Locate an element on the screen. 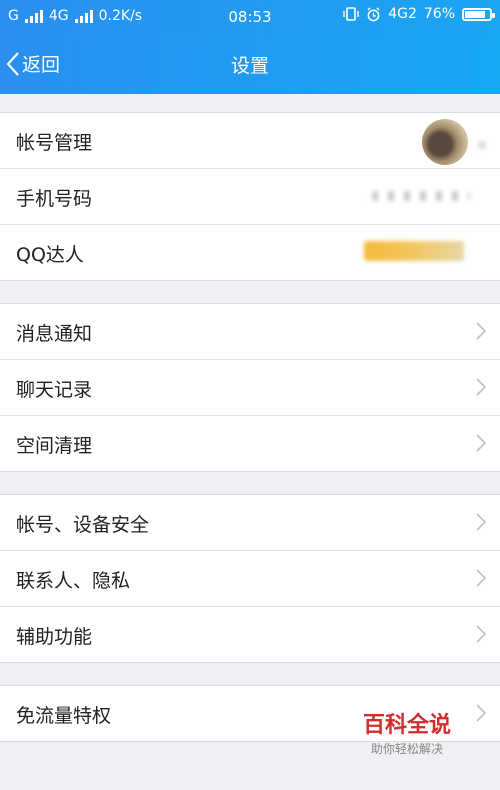  battery-icon is located at coordinates (478, 14).